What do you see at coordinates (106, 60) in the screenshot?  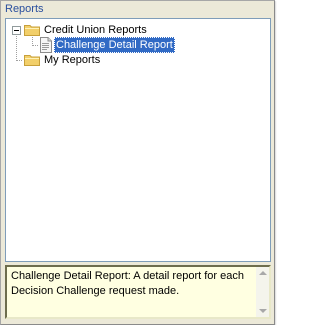 I see `tree-node-my-reports: My Reports` at bounding box center [106, 60].